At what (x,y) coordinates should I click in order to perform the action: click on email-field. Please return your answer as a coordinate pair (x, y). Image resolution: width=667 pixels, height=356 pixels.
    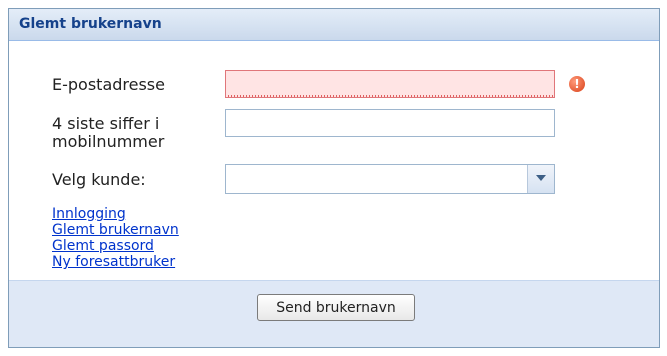
    Looking at the image, I should click on (390, 84).